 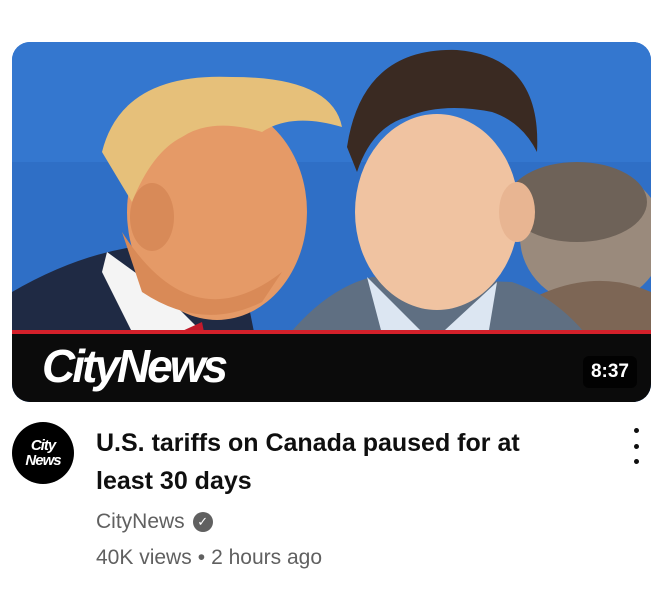 What do you see at coordinates (144, 557) in the screenshot?
I see `view-count: 40K views` at bounding box center [144, 557].